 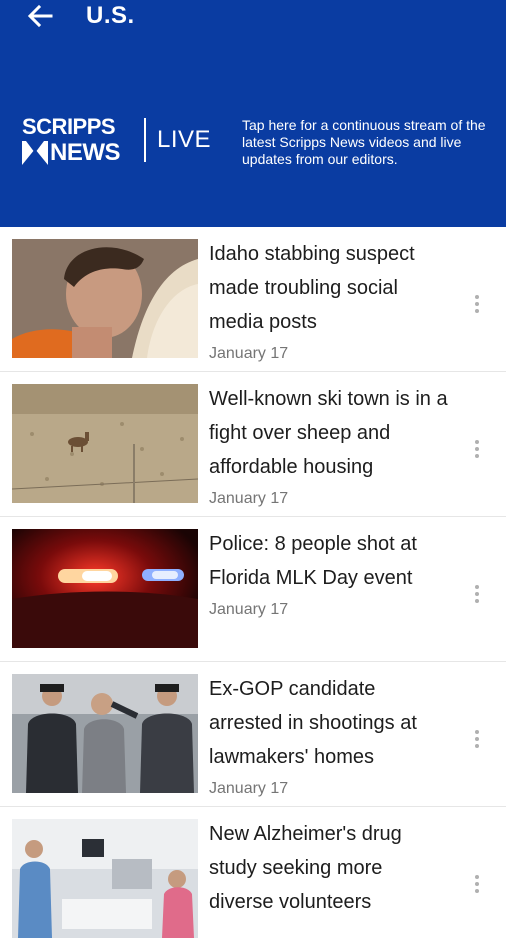 I want to click on live-label: LIVE, so click(x=184, y=139).